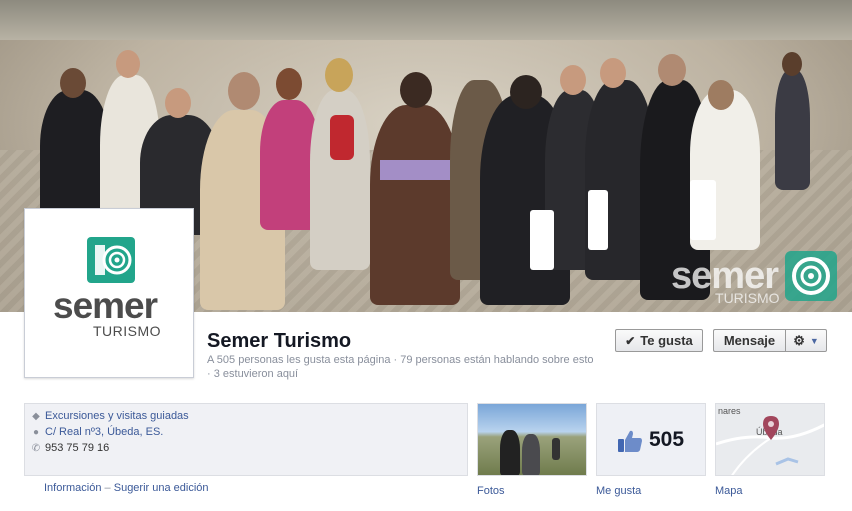 The height and width of the screenshot is (511, 852). Describe the element at coordinates (36, 432) in the screenshot. I see `location-pin-icon: ●` at that location.